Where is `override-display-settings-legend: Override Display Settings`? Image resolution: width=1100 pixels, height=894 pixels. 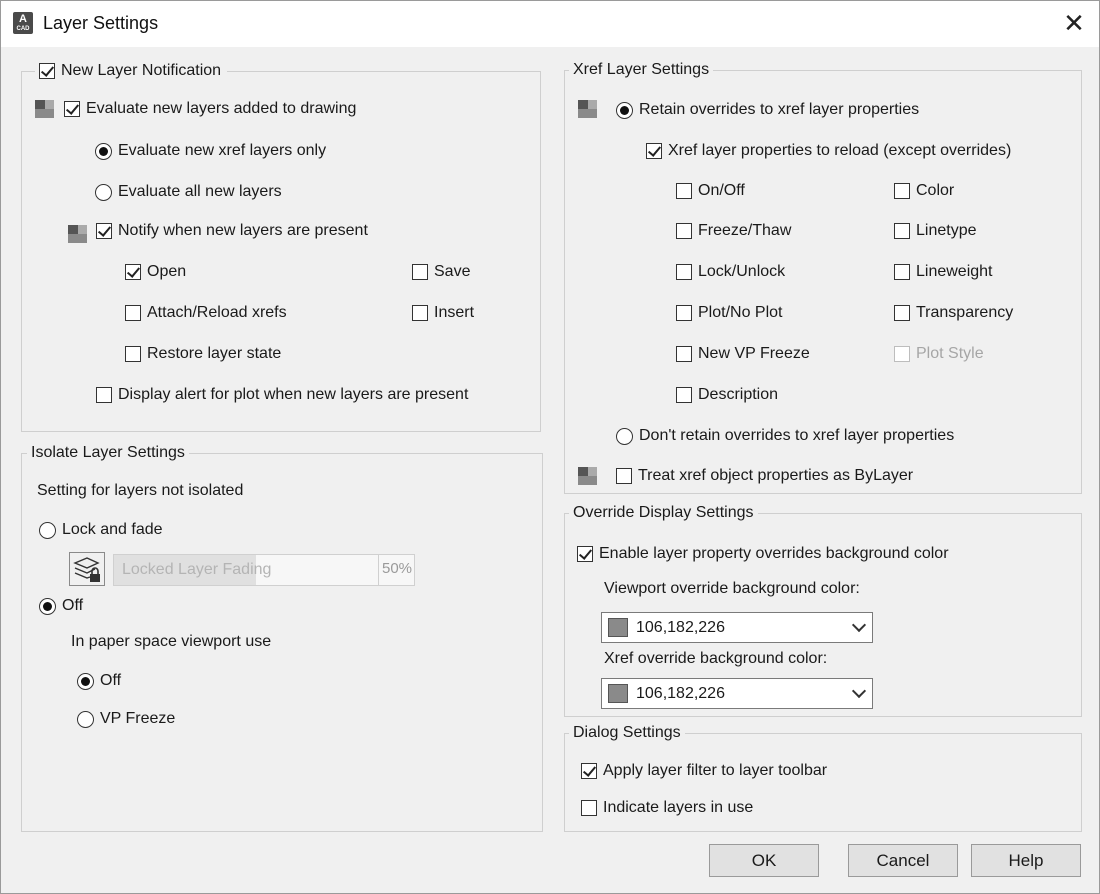
override-display-settings-legend: Override Display Settings is located at coordinates (663, 513).